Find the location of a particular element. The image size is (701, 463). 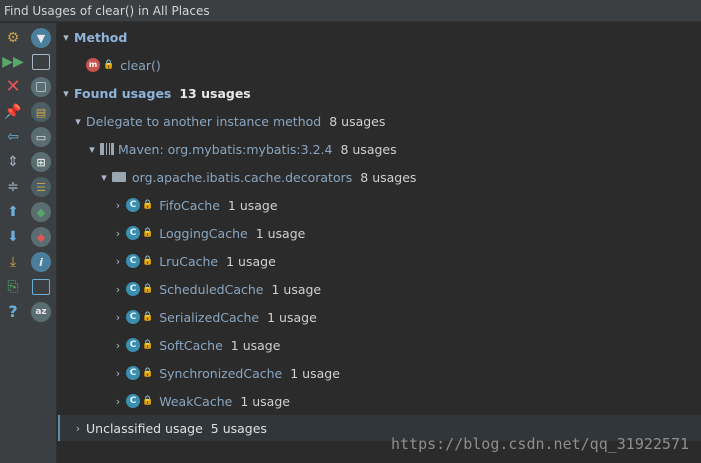

tree-node-class: › C 🔒 WeakCache 1 usage is located at coordinates (406, 401).